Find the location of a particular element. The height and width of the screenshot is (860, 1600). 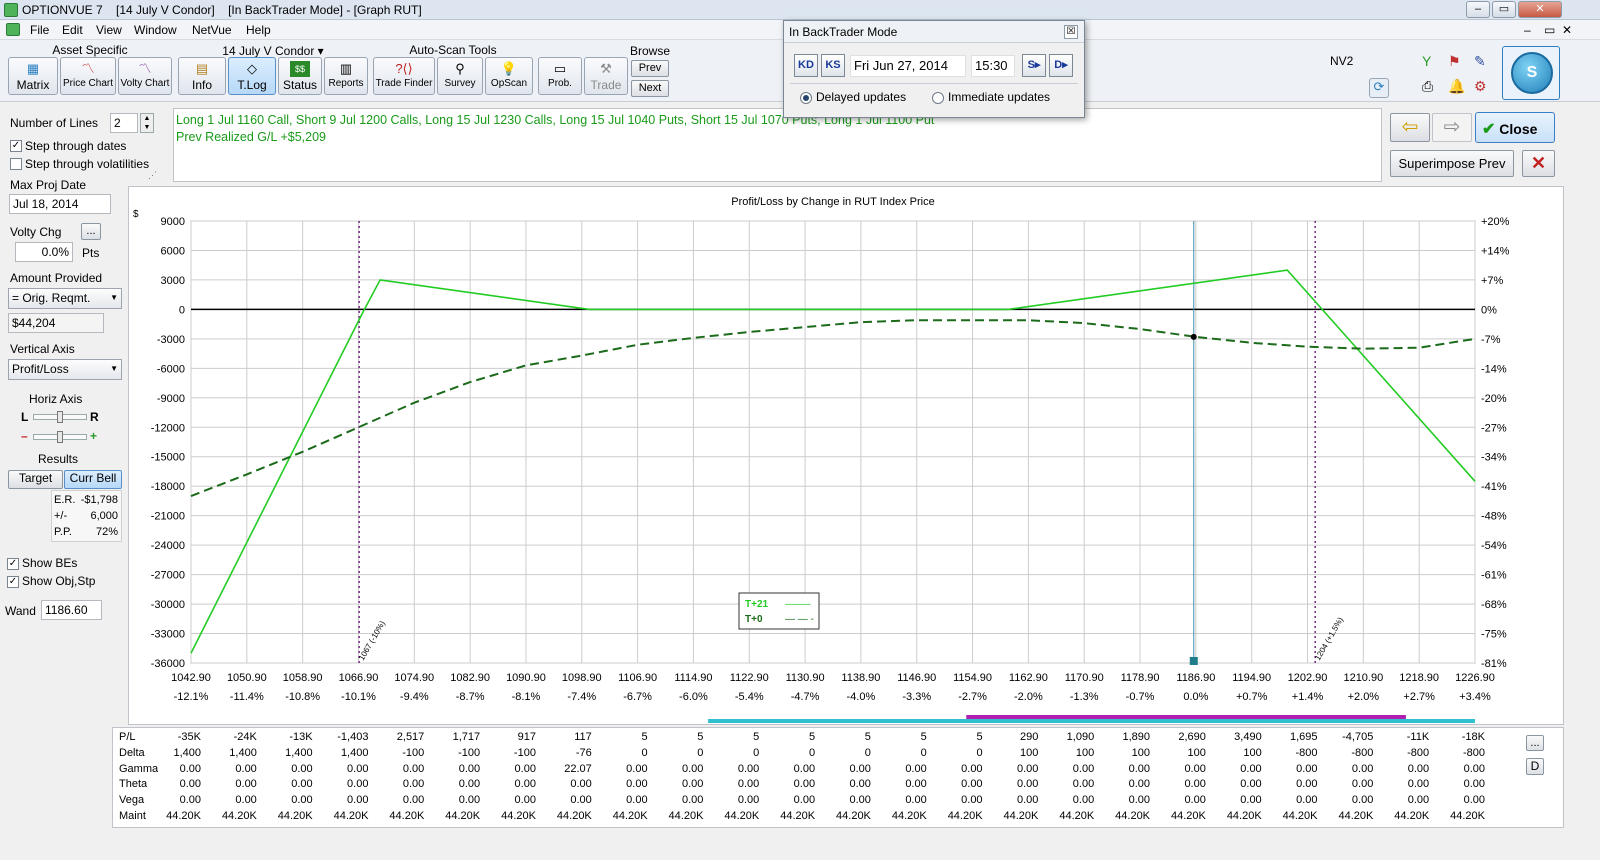

delayed-updates-radio is located at coordinates (806, 98).